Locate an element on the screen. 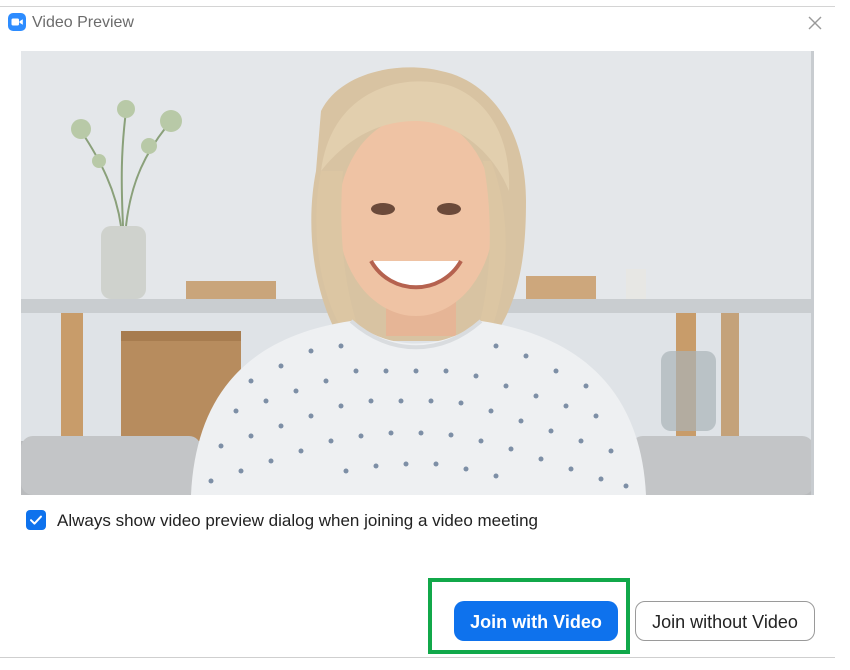 This screenshot has width=850, height=670. top-border is located at coordinates (417, 6).